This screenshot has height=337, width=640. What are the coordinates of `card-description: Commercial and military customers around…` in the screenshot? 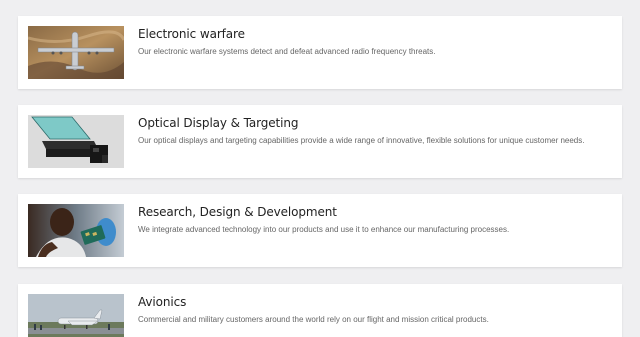 It's located at (313, 319).